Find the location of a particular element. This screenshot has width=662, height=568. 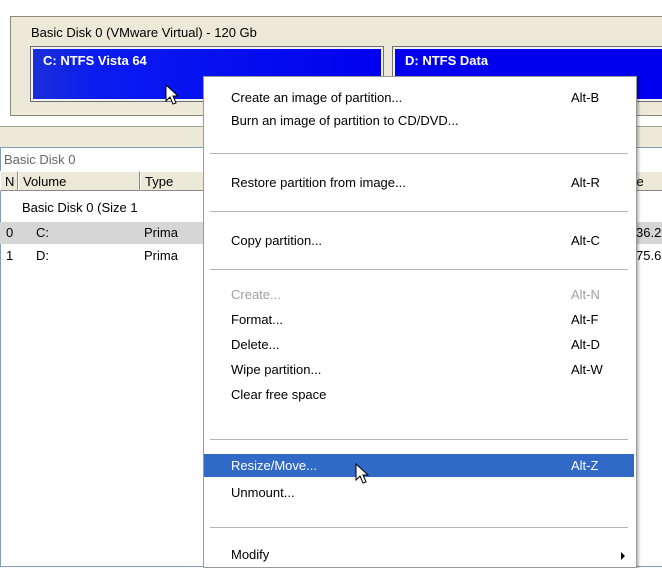

partition-d-label: D: NTFS Data is located at coordinates (447, 60).